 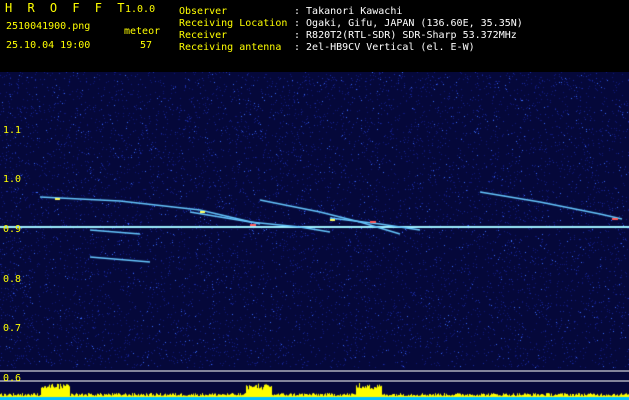 I want to click on y-tick-label: 0.8, so click(x=12, y=279).